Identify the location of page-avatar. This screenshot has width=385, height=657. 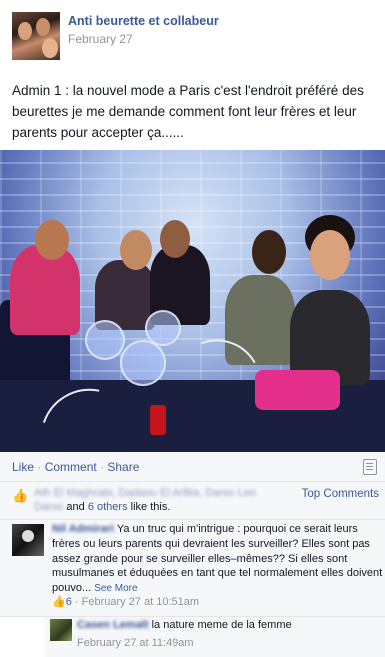
(36, 36).